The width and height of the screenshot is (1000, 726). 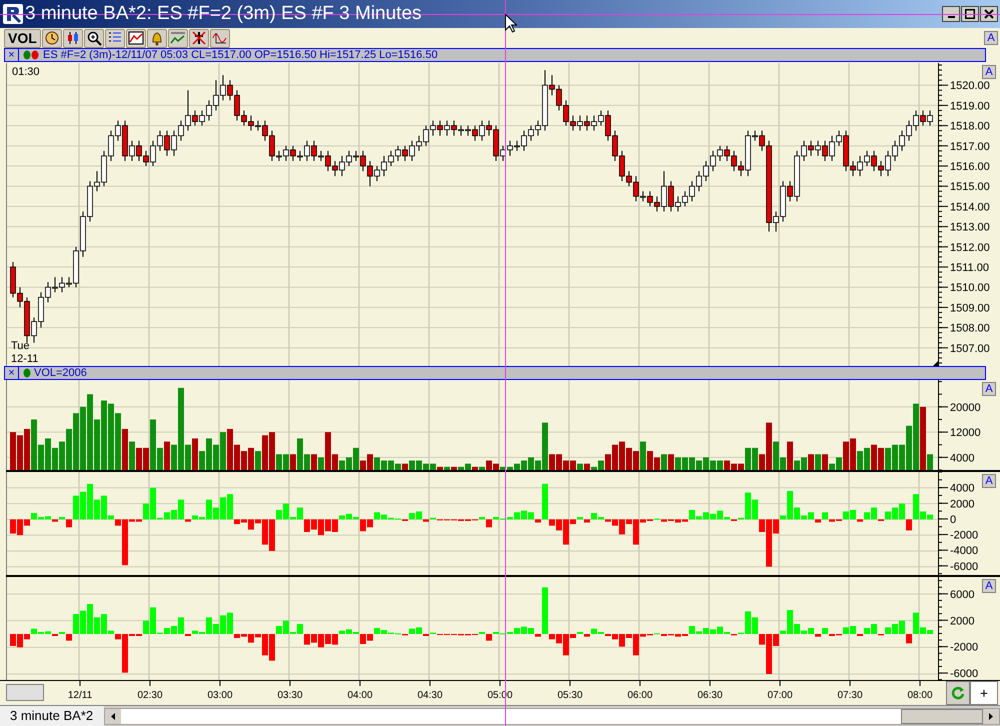 What do you see at coordinates (970, 86) in the screenshot?
I see `axis-tick-label: 1520.00` at bounding box center [970, 86].